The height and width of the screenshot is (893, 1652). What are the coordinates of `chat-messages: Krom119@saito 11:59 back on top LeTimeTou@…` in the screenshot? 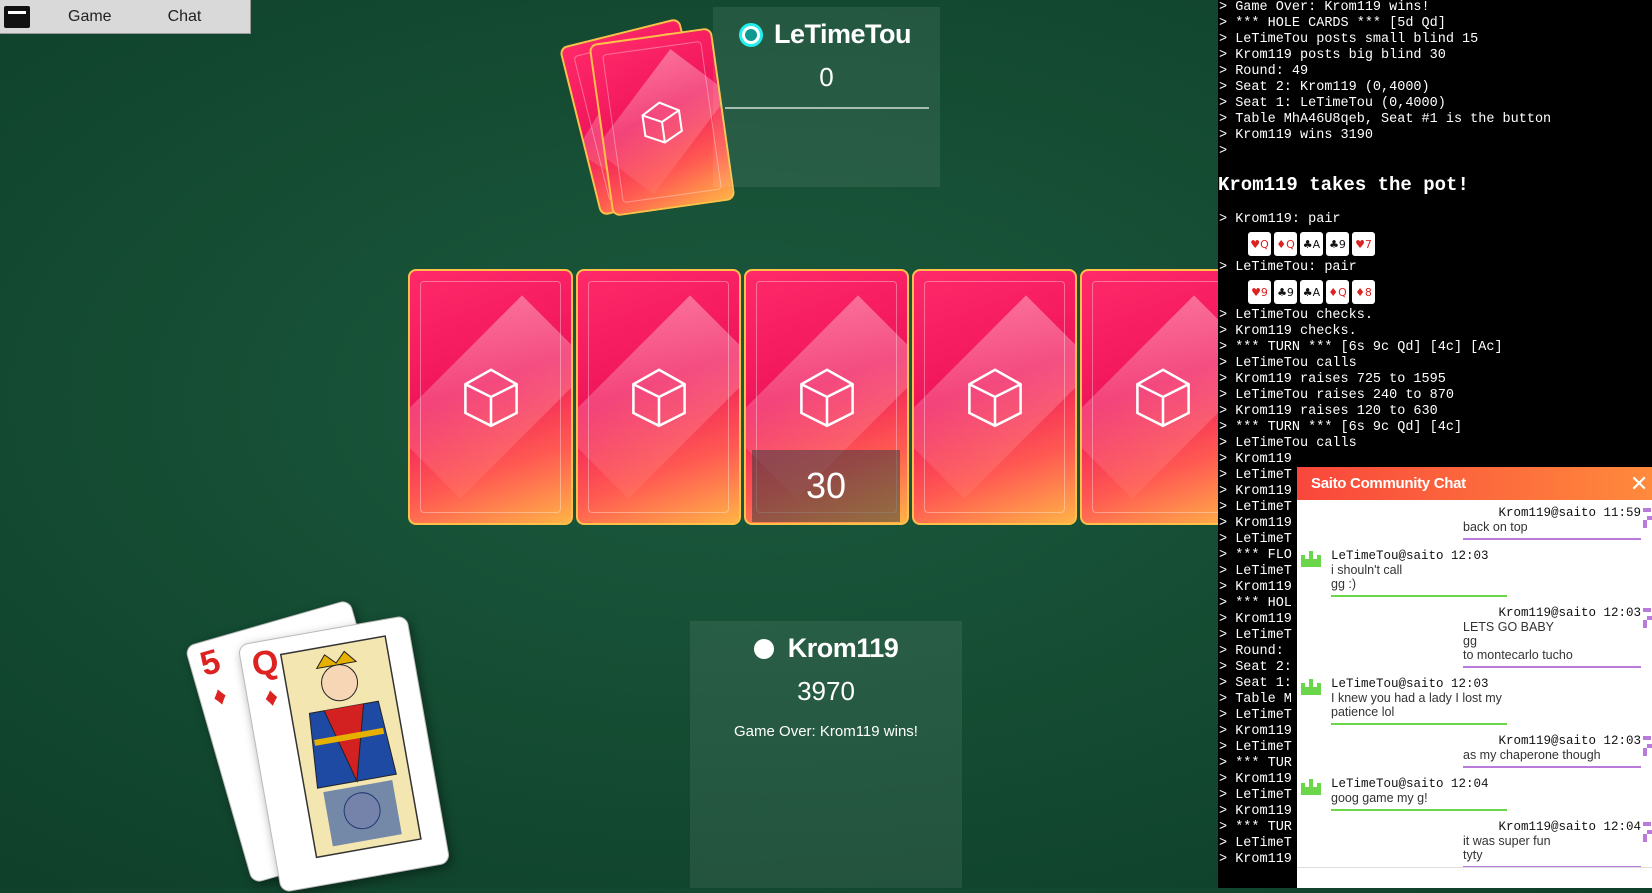 It's located at (1474, 684).